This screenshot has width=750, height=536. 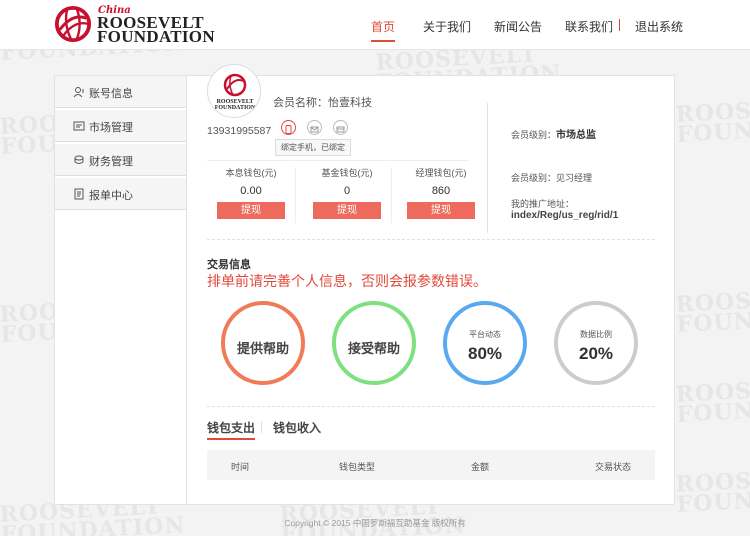 I want to click on vertical-divider, so click(x=487, y=168).